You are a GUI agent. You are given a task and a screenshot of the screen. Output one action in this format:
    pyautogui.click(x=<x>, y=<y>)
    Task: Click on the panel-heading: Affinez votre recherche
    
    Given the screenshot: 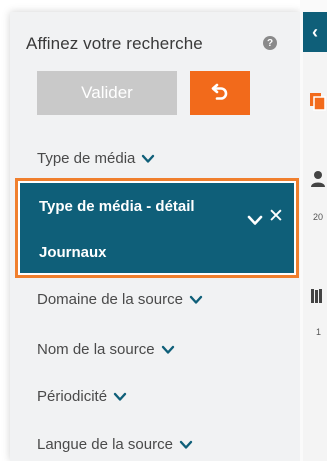 What is the action you would take?
    pyautogui.click(x=114, y=43)
    